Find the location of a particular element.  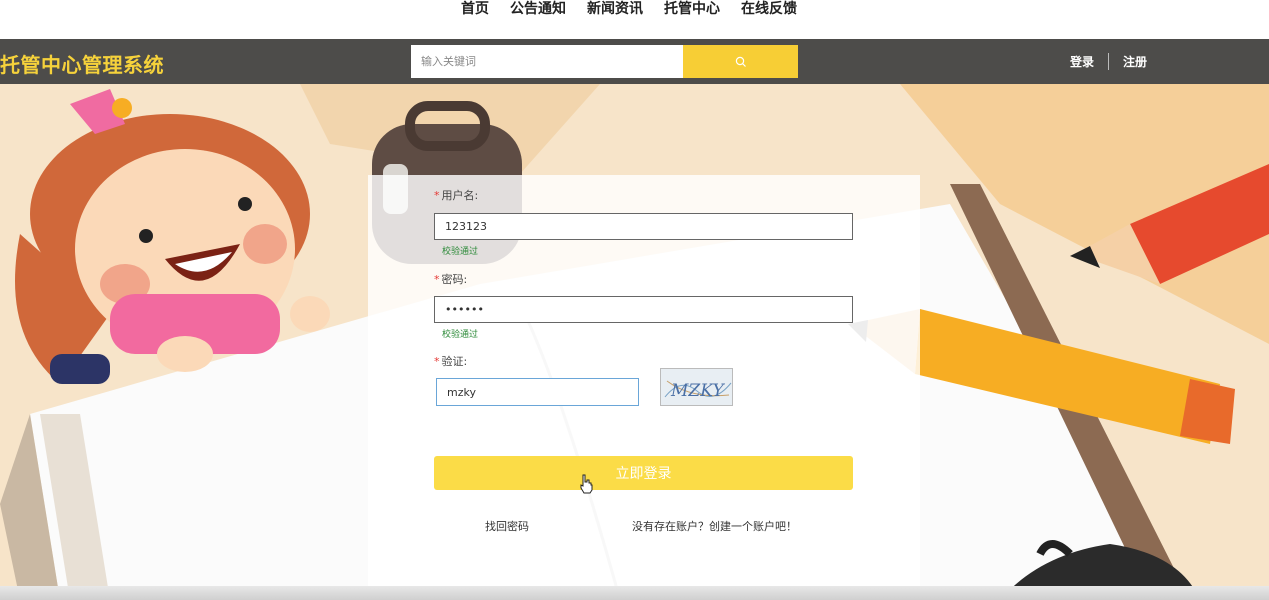

username-label-text: 用户名: is located at coordinates (460, 195).